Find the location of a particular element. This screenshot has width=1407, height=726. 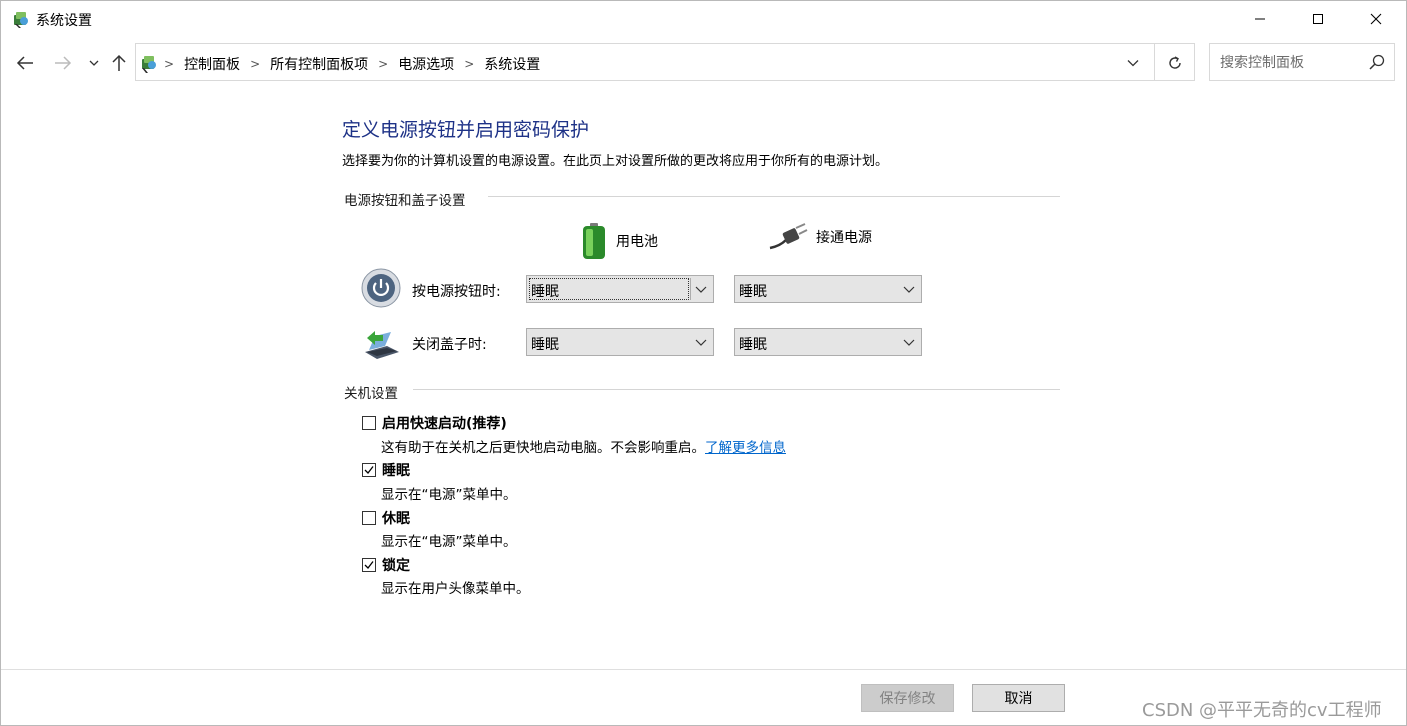

maximize-button is located at coordinates (1318, 19).